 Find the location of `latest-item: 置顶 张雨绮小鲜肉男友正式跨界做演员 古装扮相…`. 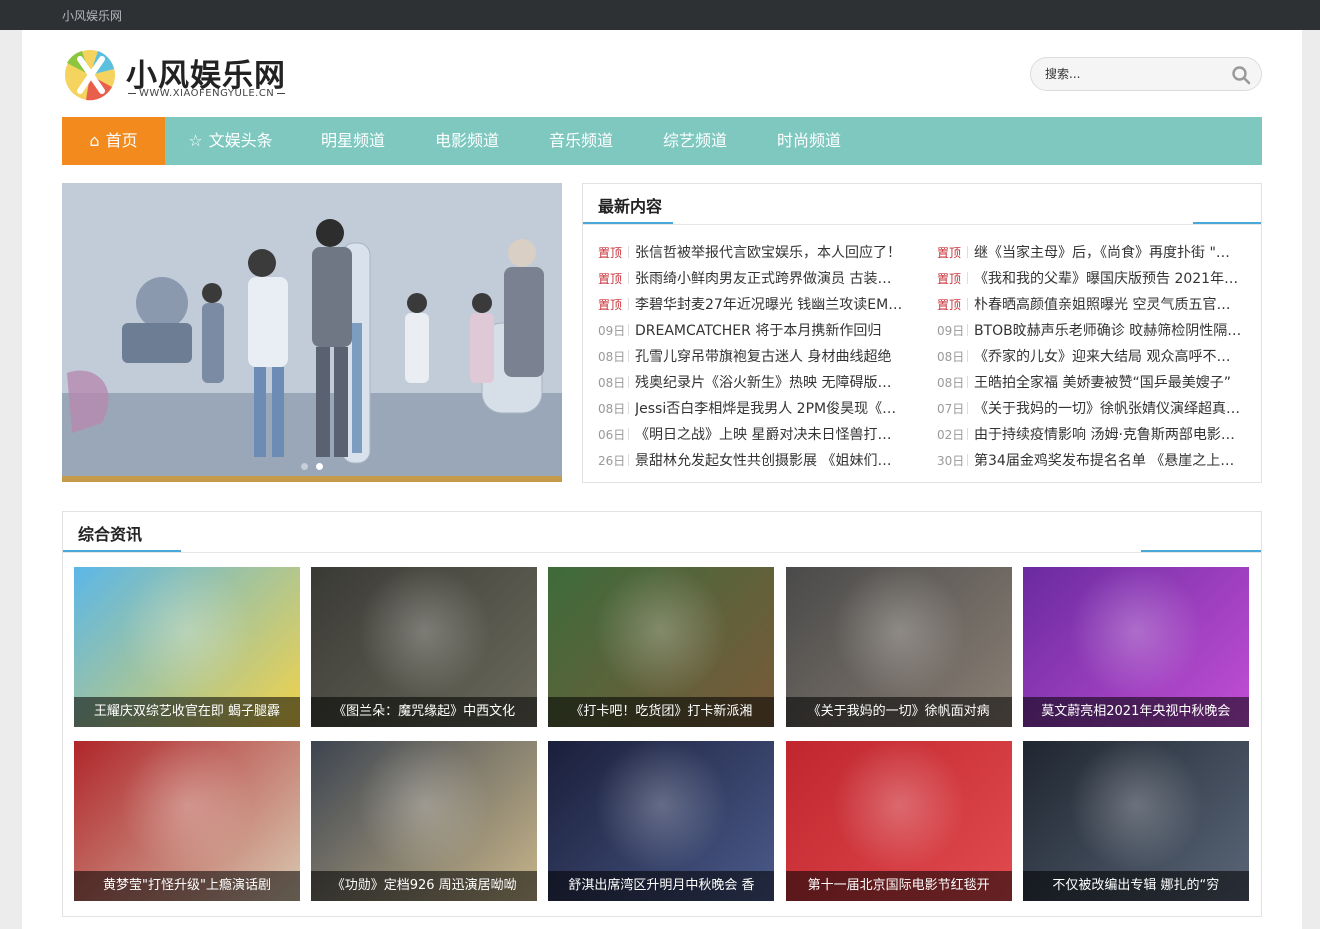

latest-item: 置顶 张雨绮小鲜肉男友正式跨界做演员 古装扮相… is located at coordinates (753, 279).